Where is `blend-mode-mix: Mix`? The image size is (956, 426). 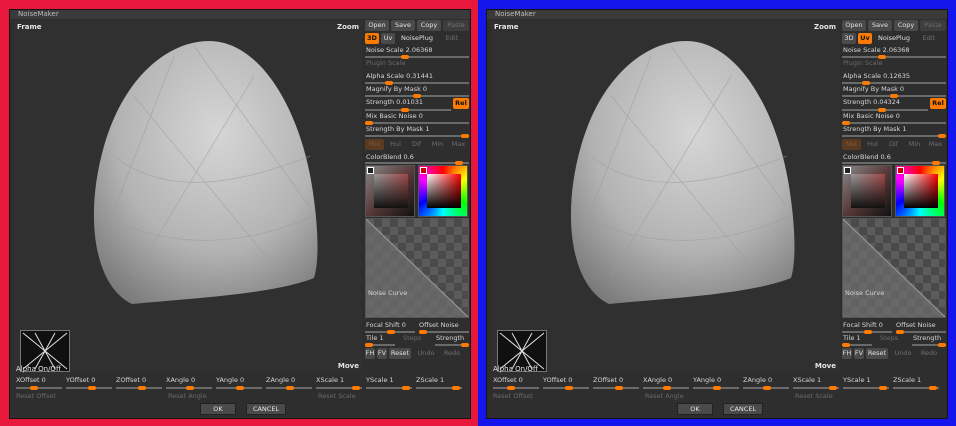 blend-mode-mix: Mix is located at coordinates (851, 144).